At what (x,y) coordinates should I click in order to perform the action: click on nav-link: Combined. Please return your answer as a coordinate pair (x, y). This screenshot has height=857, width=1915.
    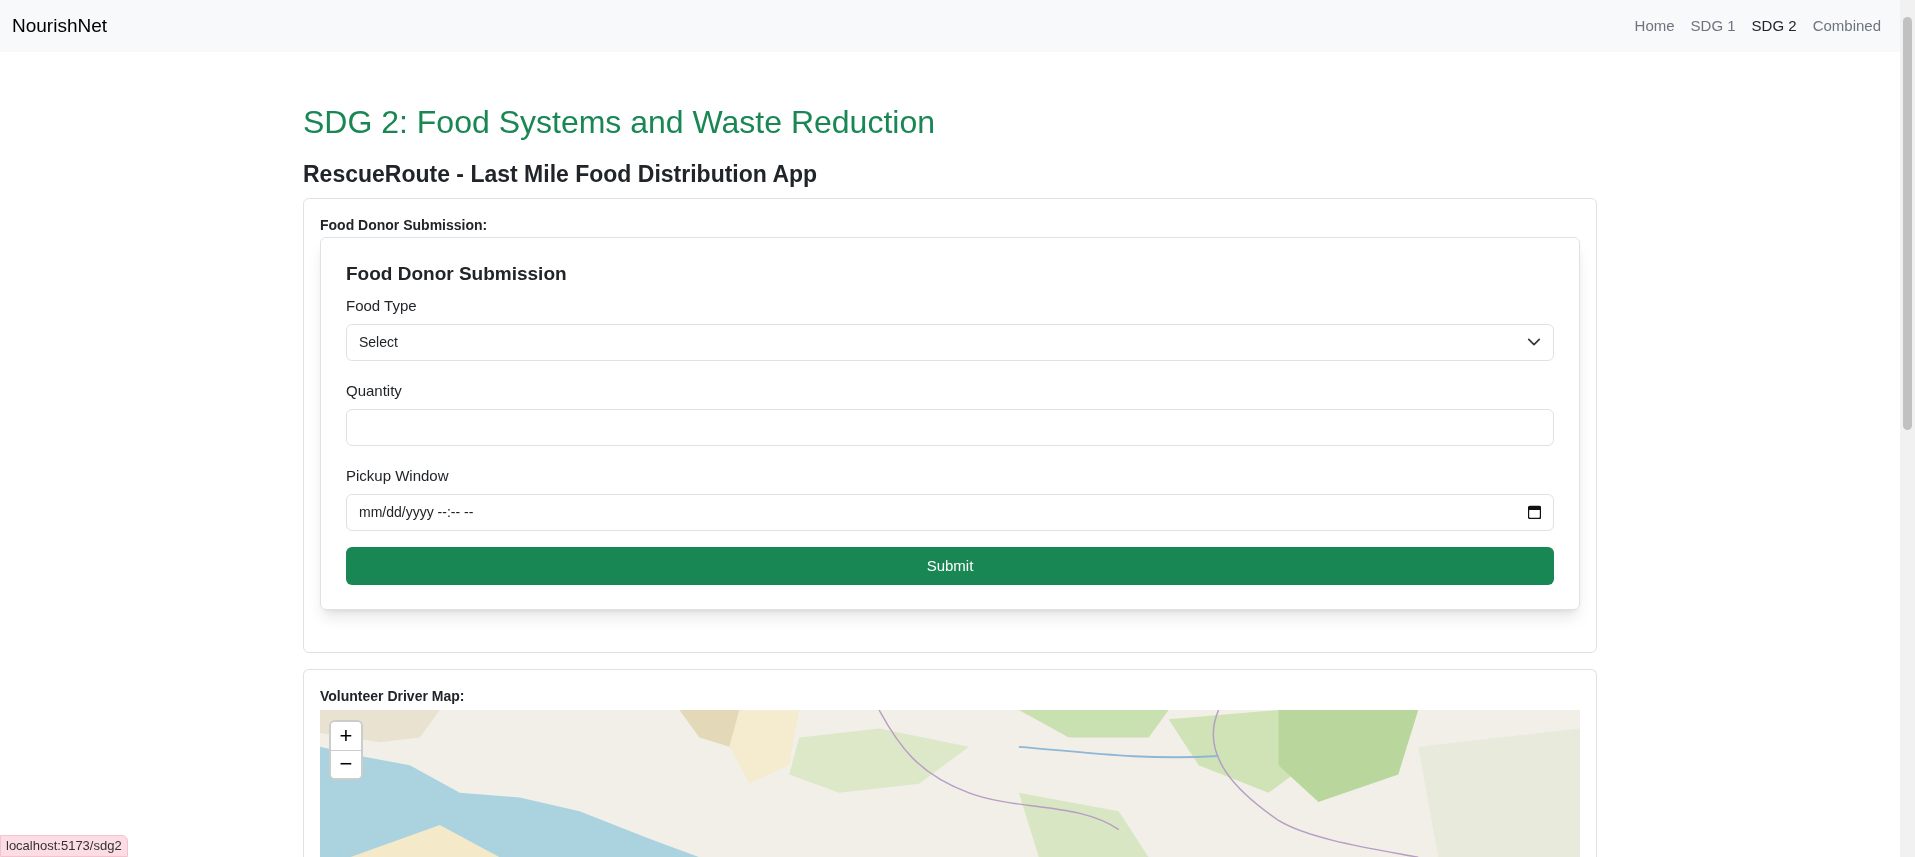
    Looking at the image, I should click on (1846, 26).